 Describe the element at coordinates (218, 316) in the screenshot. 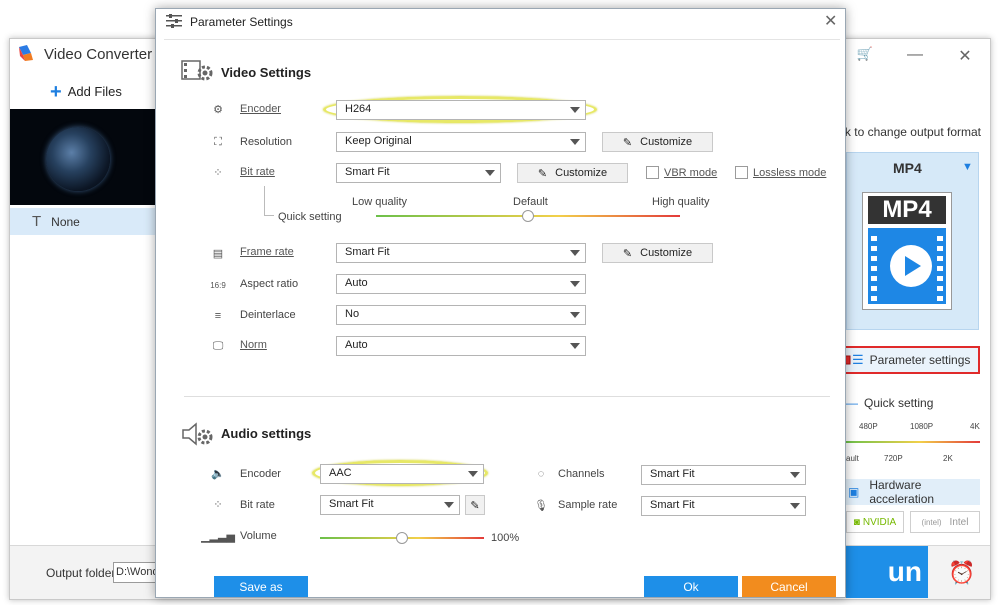

I see `deinterlace-icon: ≡` at that location.